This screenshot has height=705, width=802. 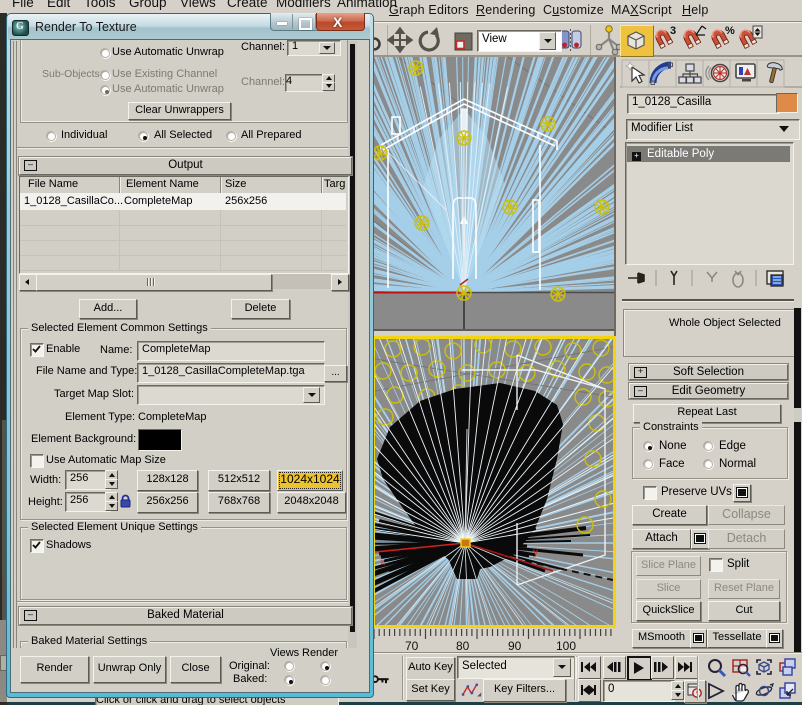 I want to click on svg-text: x, so click(x=382, y=562).